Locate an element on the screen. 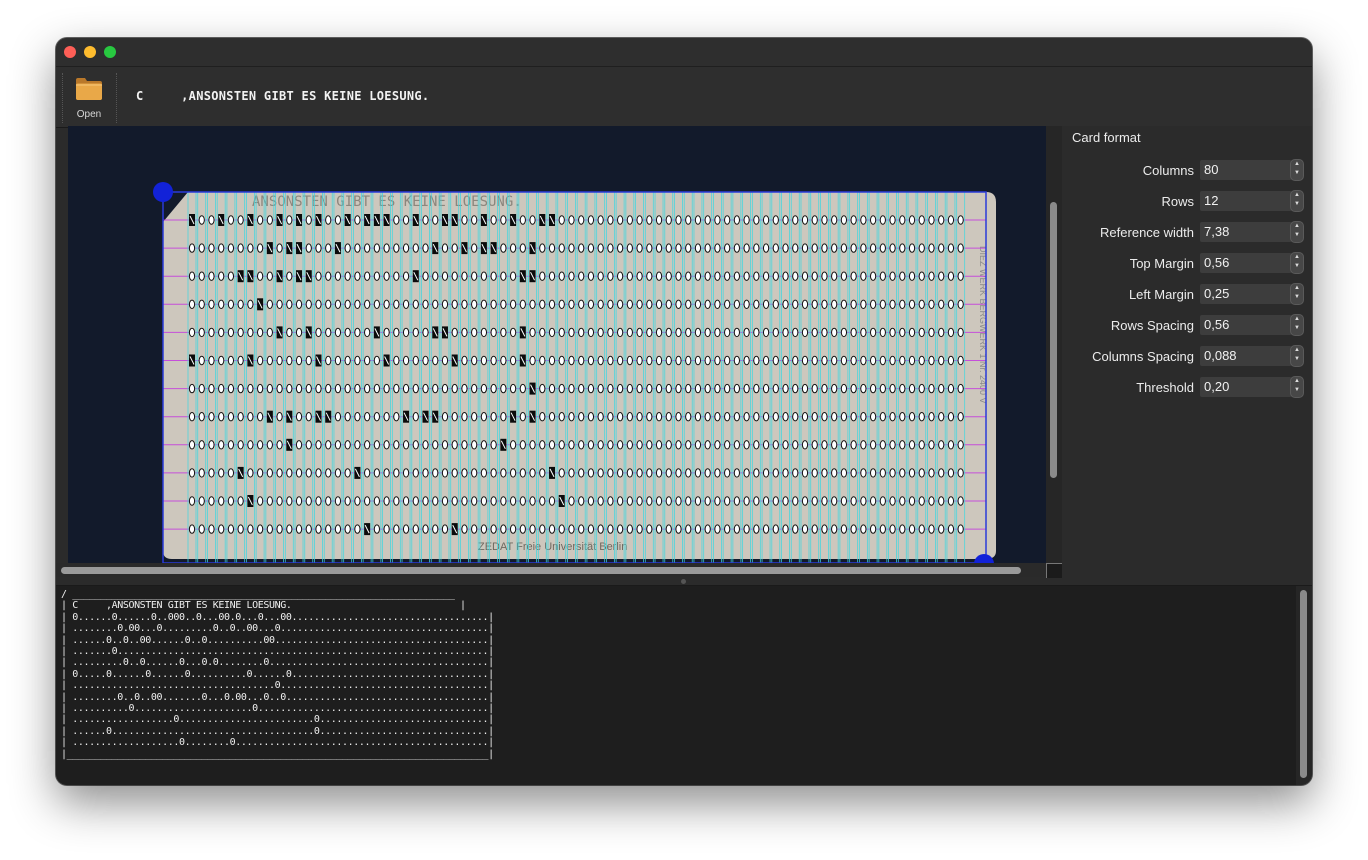 This screenshot has height=860, width=1368. rows-spacing-stepper: ▲ ▼ is located at coordinates (1297, 325).